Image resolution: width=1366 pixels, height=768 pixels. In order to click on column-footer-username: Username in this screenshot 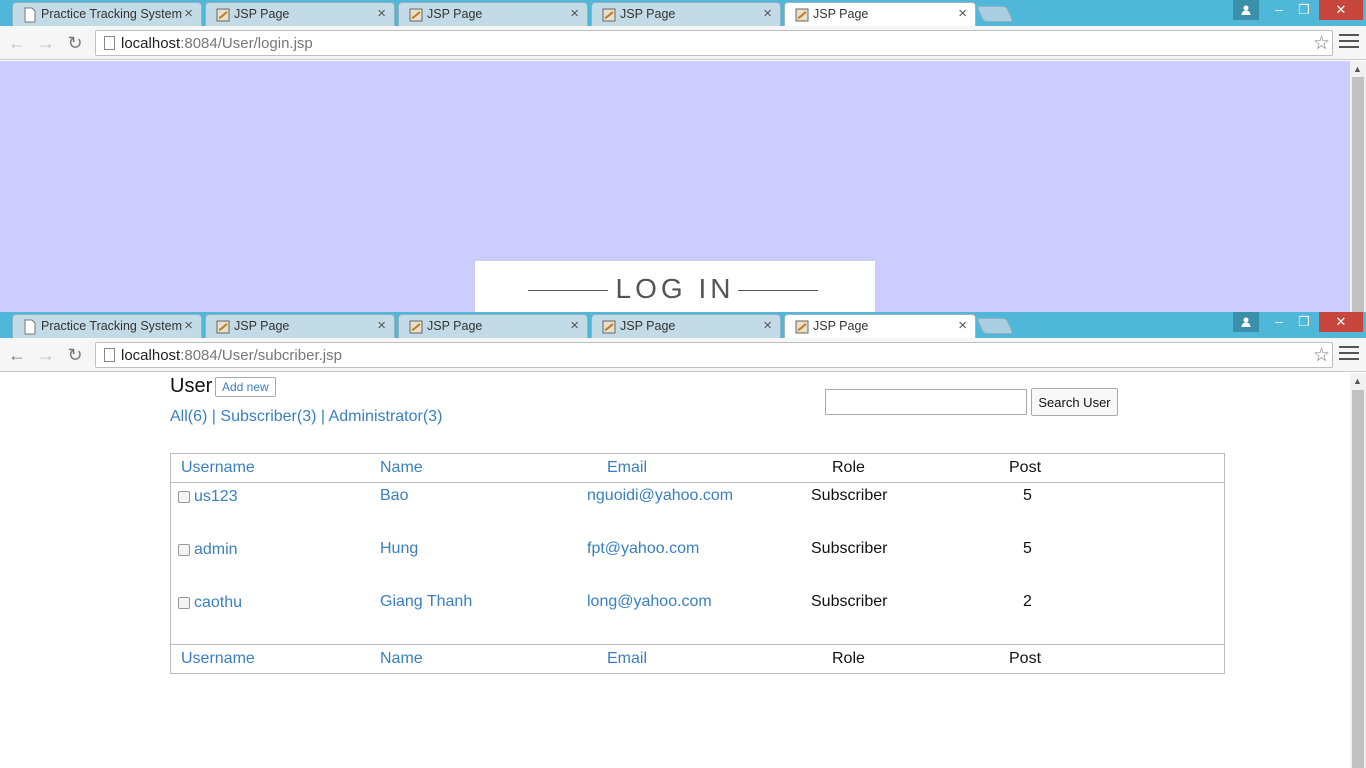, I will do `click(218, 659)`.